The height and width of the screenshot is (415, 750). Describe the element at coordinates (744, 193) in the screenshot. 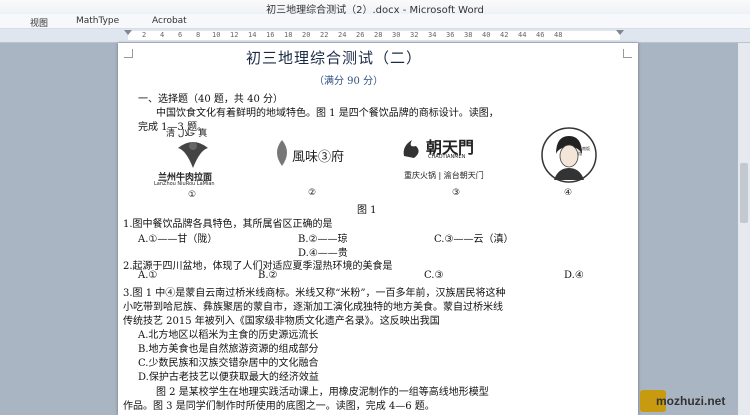

I see `scrollbar-thumb` at that location.